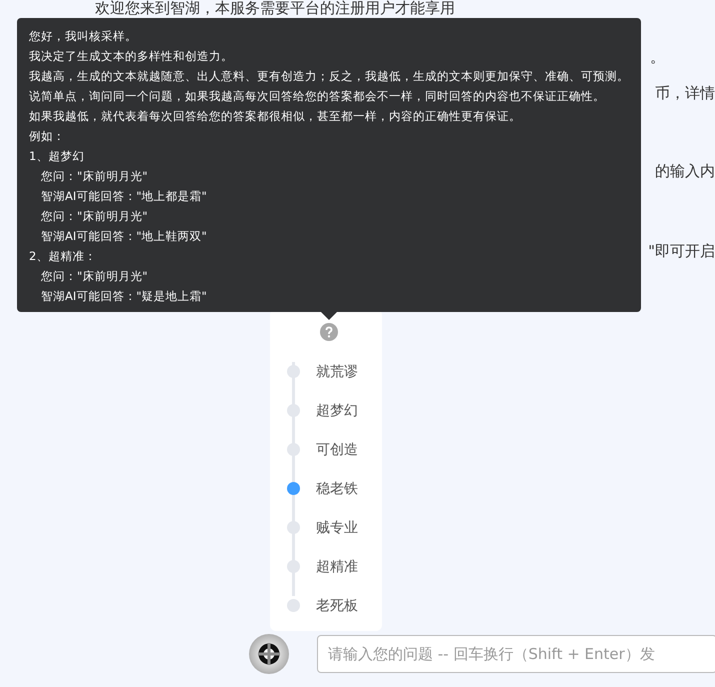  Describe the element at coordinates (124, 236) in the screenshot. I see `example-text: 智湖AI可能回答："地上鞋两双"` at that location.